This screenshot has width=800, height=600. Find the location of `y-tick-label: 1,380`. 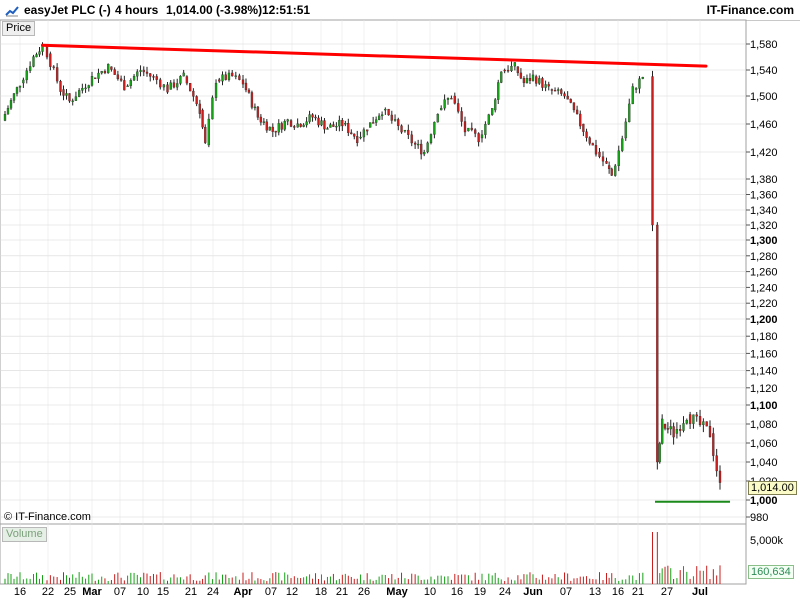

y-tick-label: 1,380 is located at coordinates (764, 180).